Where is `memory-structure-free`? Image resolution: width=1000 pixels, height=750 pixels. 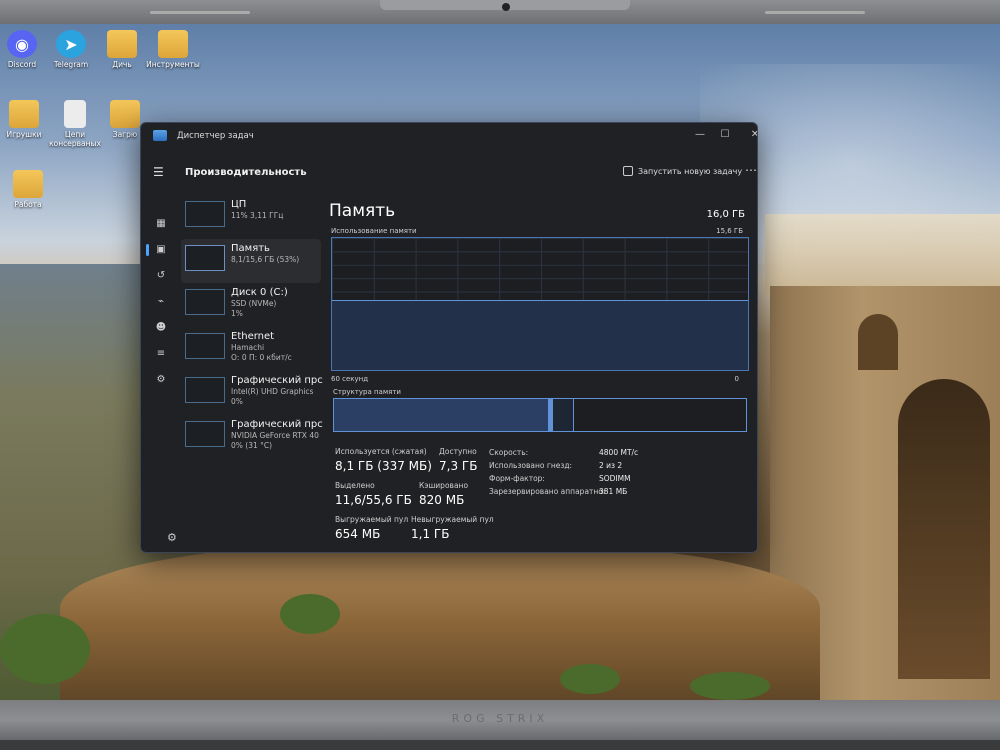 memory-structure-free is located at coordinates (659, 415).